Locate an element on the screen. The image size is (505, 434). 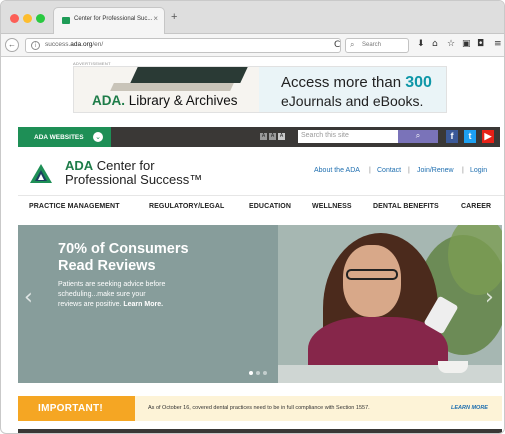
new-tab-button: + is located at coordinates (174, 17).